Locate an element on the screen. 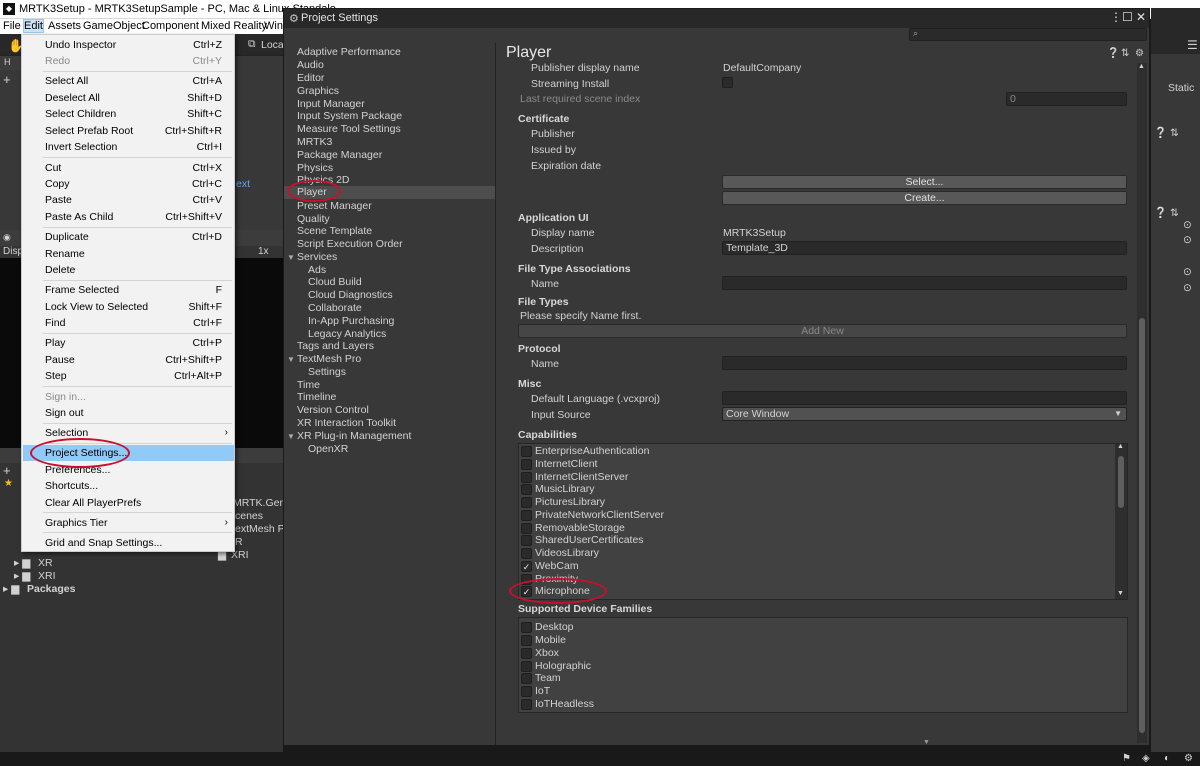  menu-file: File is located at coordinates (12, 26).